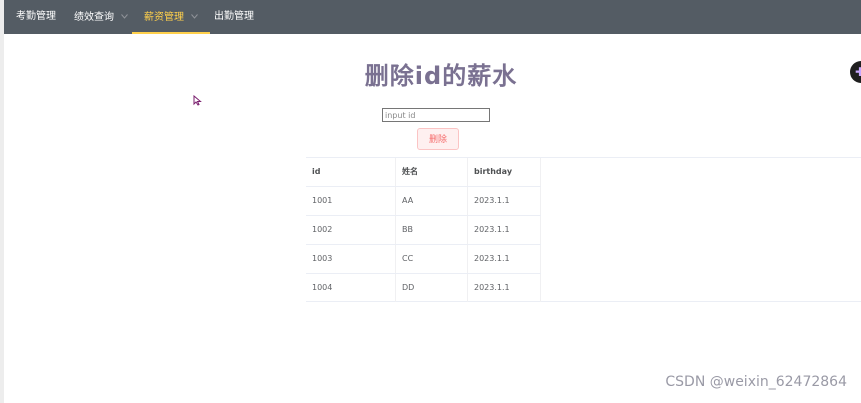 The image size is (861, 403). I want to click on column-header-id: id, so click(351, 172).